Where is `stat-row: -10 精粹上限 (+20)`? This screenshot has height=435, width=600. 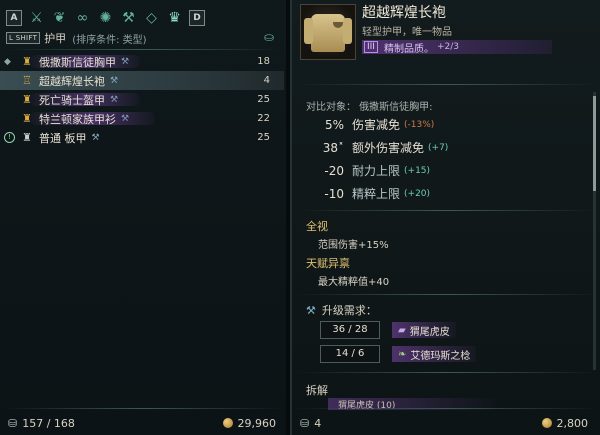
stat-row: -10 精粹上限 (+20) is located at coordinates (437, 193).